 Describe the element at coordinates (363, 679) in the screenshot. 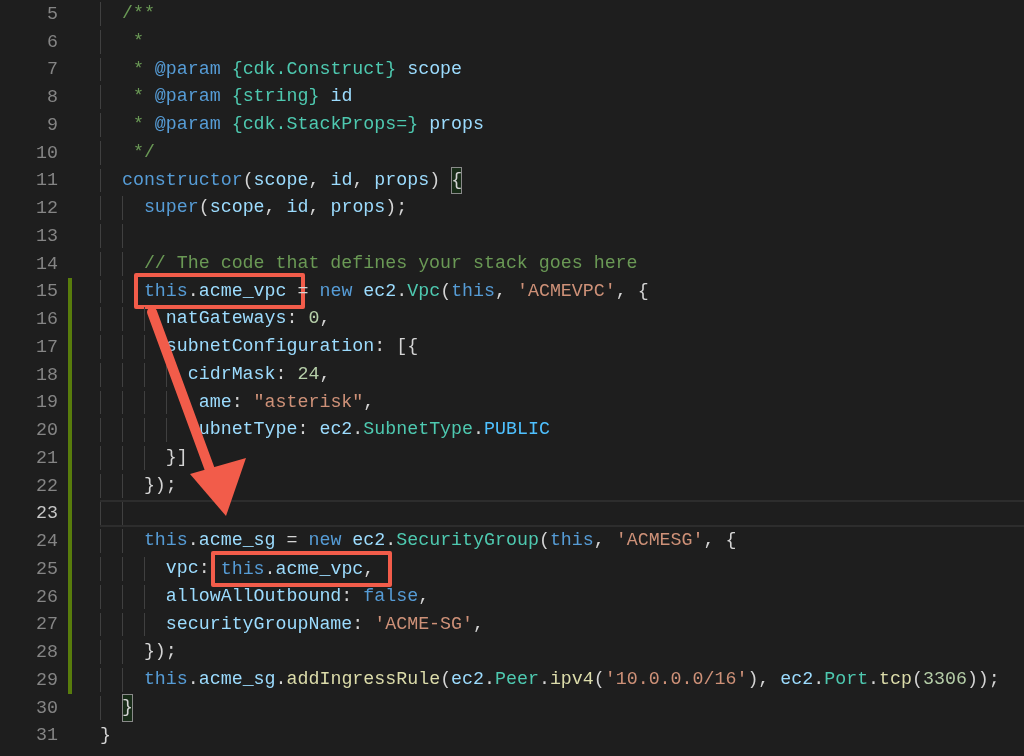

I see `function-name: addIngressRule` at that location.